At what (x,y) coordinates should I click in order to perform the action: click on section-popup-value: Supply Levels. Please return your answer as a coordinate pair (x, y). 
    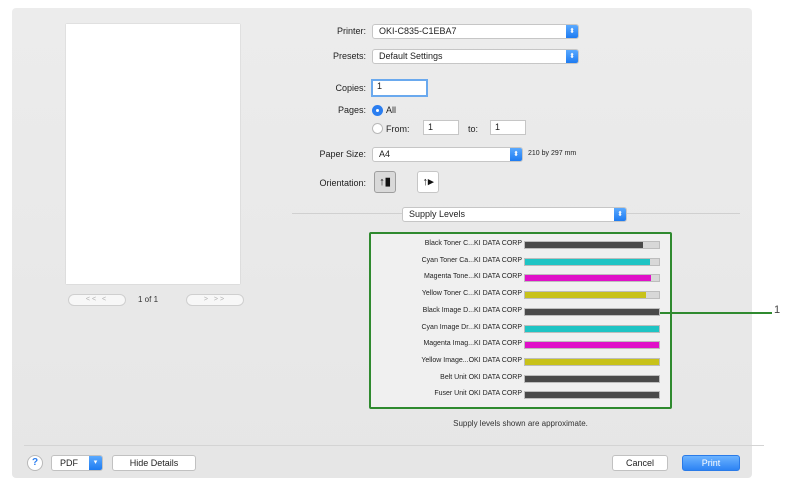
    Looking at the image, I should click on (437, 214).